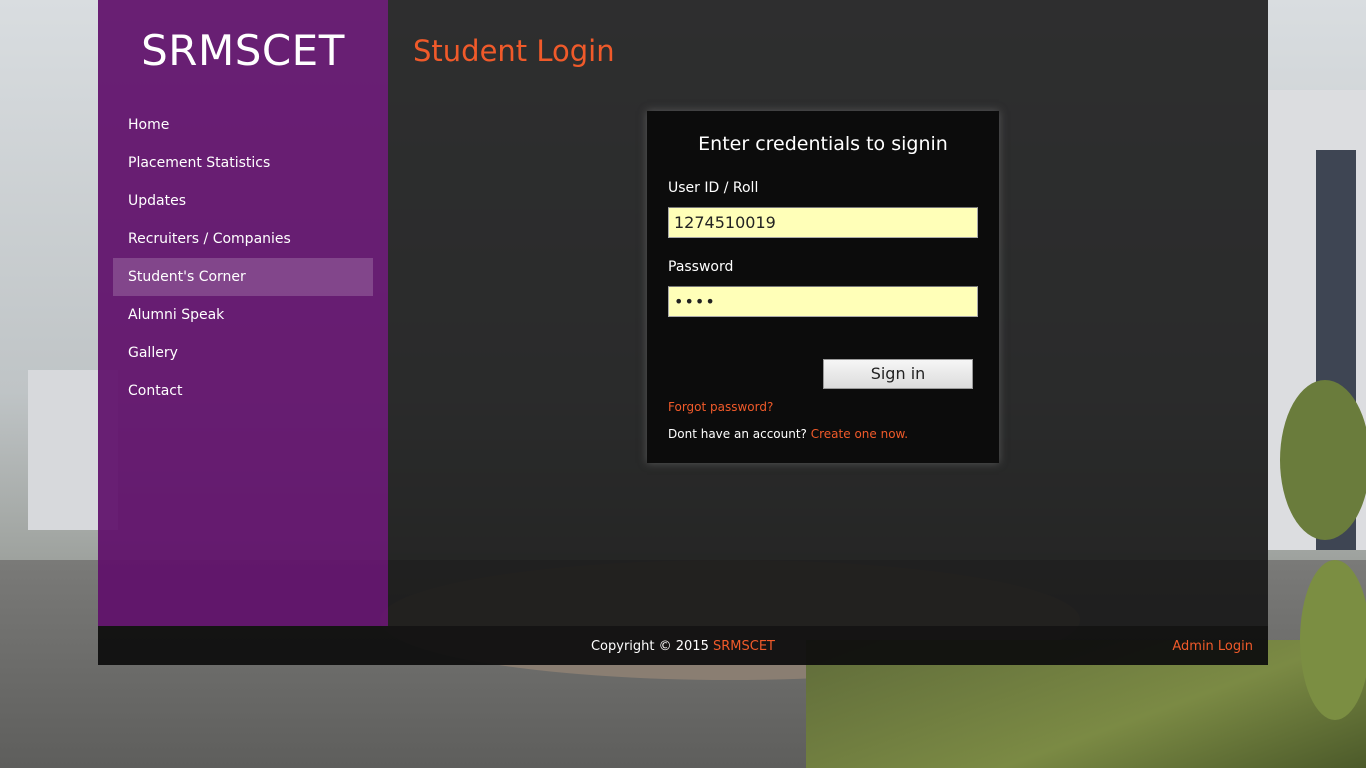 This screenshot has height=768, width=1366. I want to click on sidebar-item-students-corner: Student's Corner, so click(243, 277).